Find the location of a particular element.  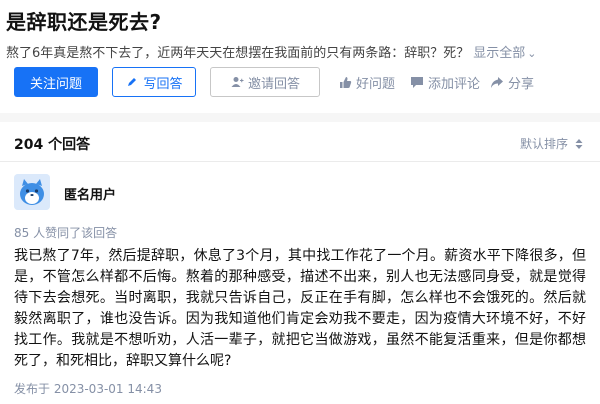

thumb-up-icon is located at coordinates (345, 82).